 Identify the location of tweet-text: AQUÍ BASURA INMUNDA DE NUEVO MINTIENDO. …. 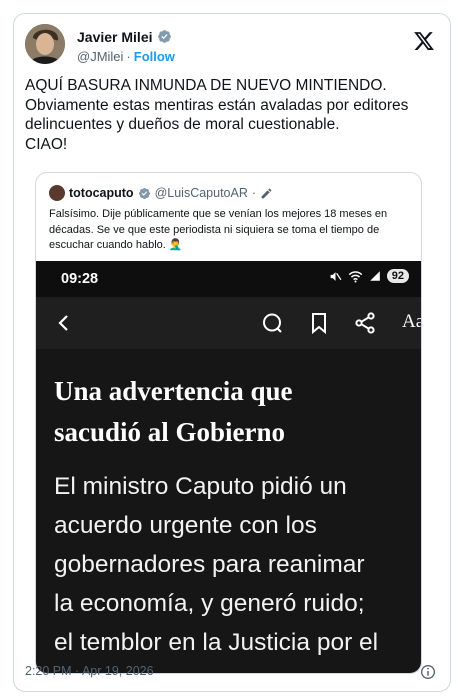
(230, 115).